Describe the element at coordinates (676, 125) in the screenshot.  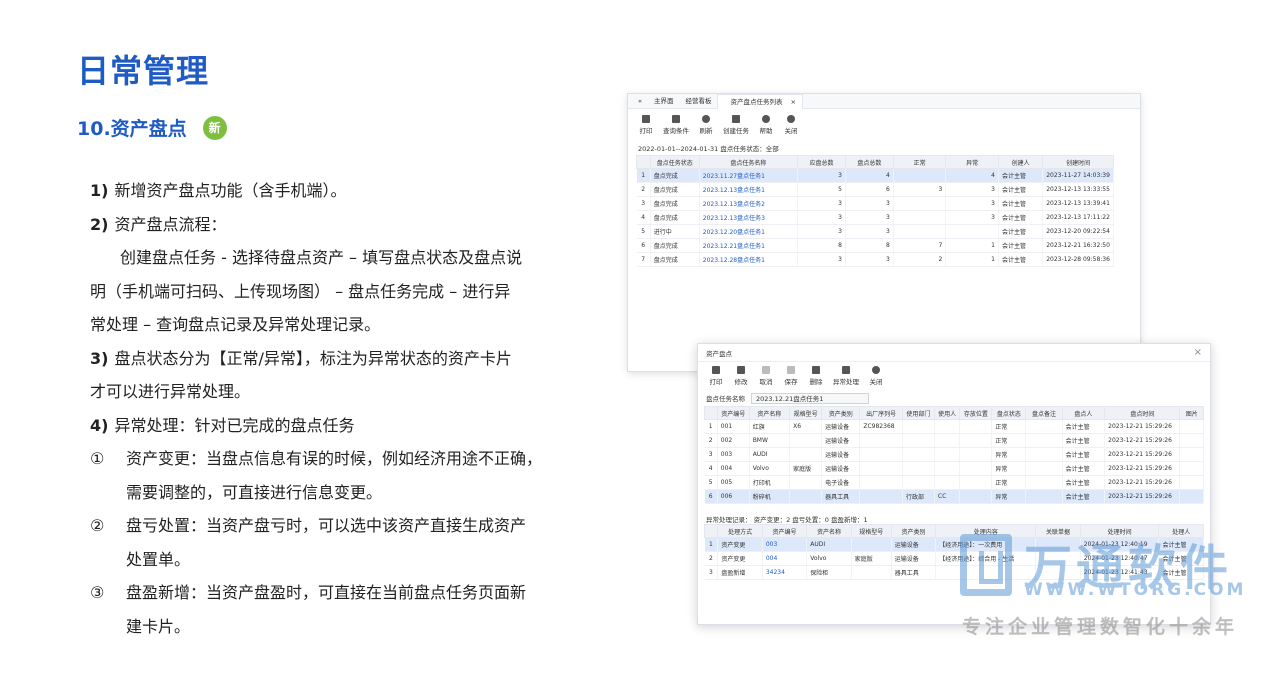
I see `query-button: 查询条件` at that location.